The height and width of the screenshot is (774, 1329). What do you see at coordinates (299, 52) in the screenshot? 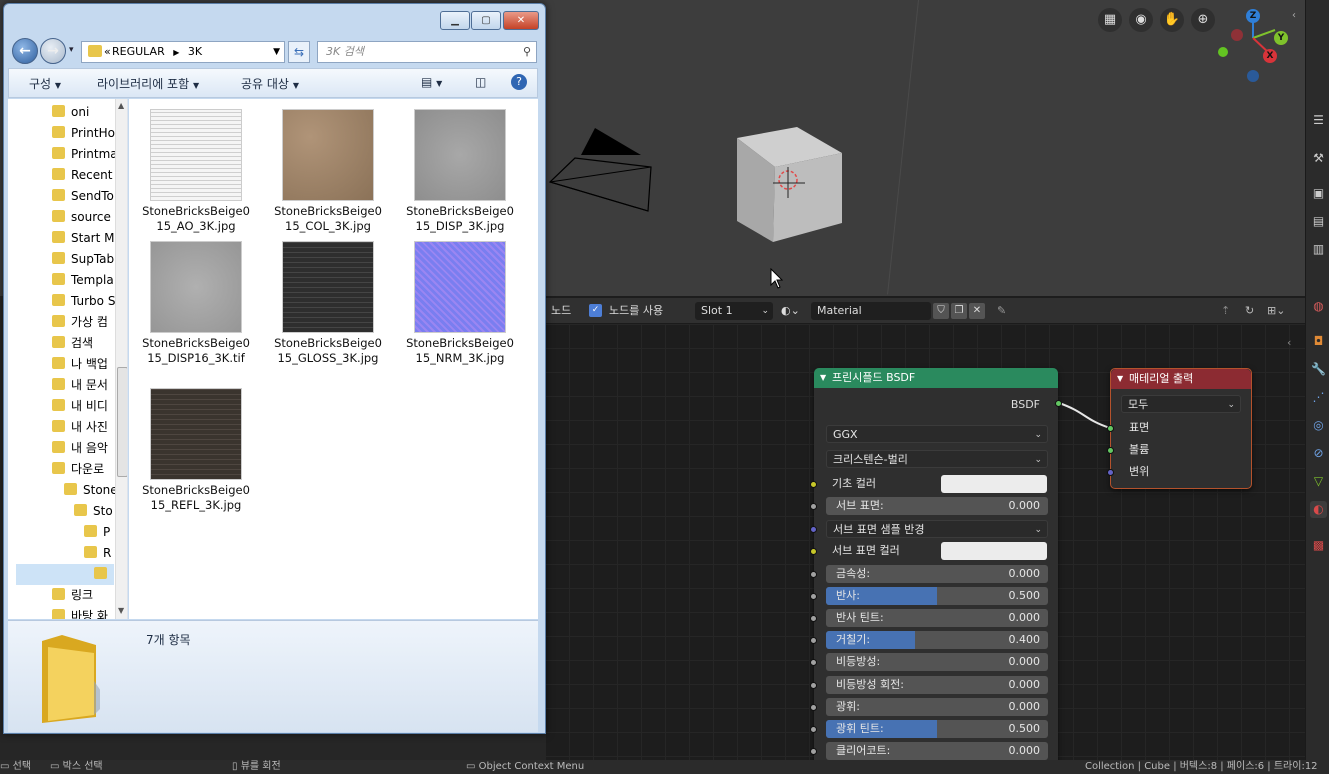
I see `refresh-button: ⇆` at bounding box center [299, 52].